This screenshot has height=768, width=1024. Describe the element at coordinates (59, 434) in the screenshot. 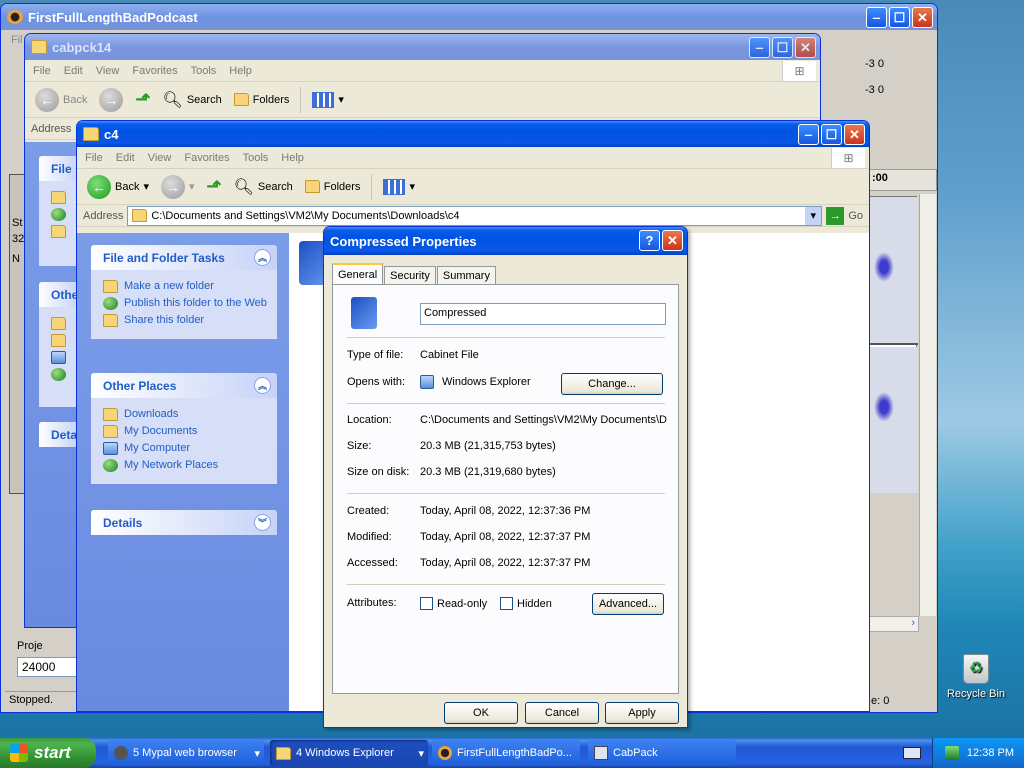

I see `panel-title: Deta` at that location.